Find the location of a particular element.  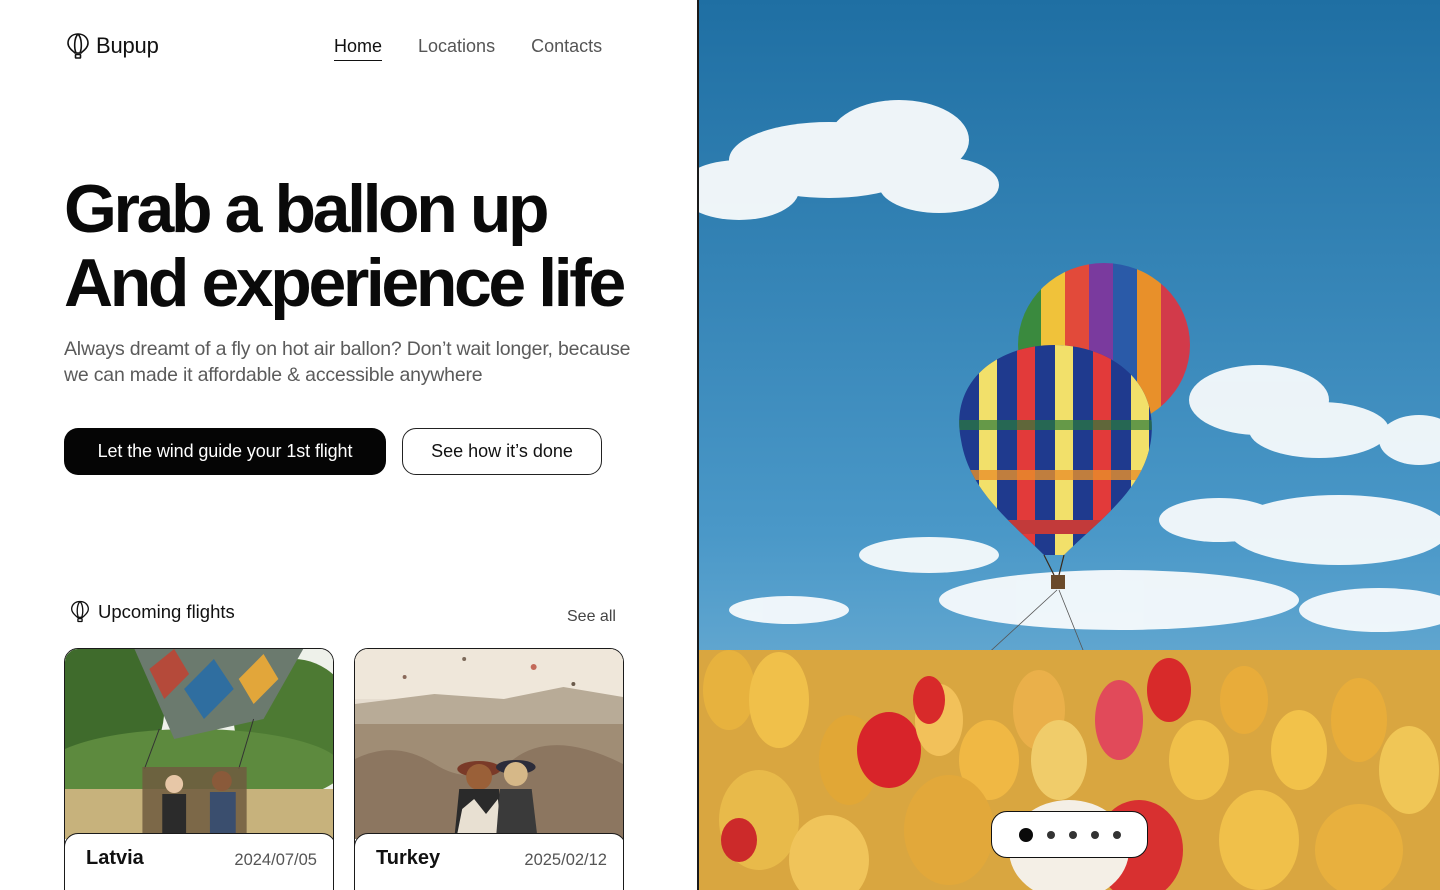

flight-card-turkey: Turkey 2025/02/12 is located at coordinates (489, 769).